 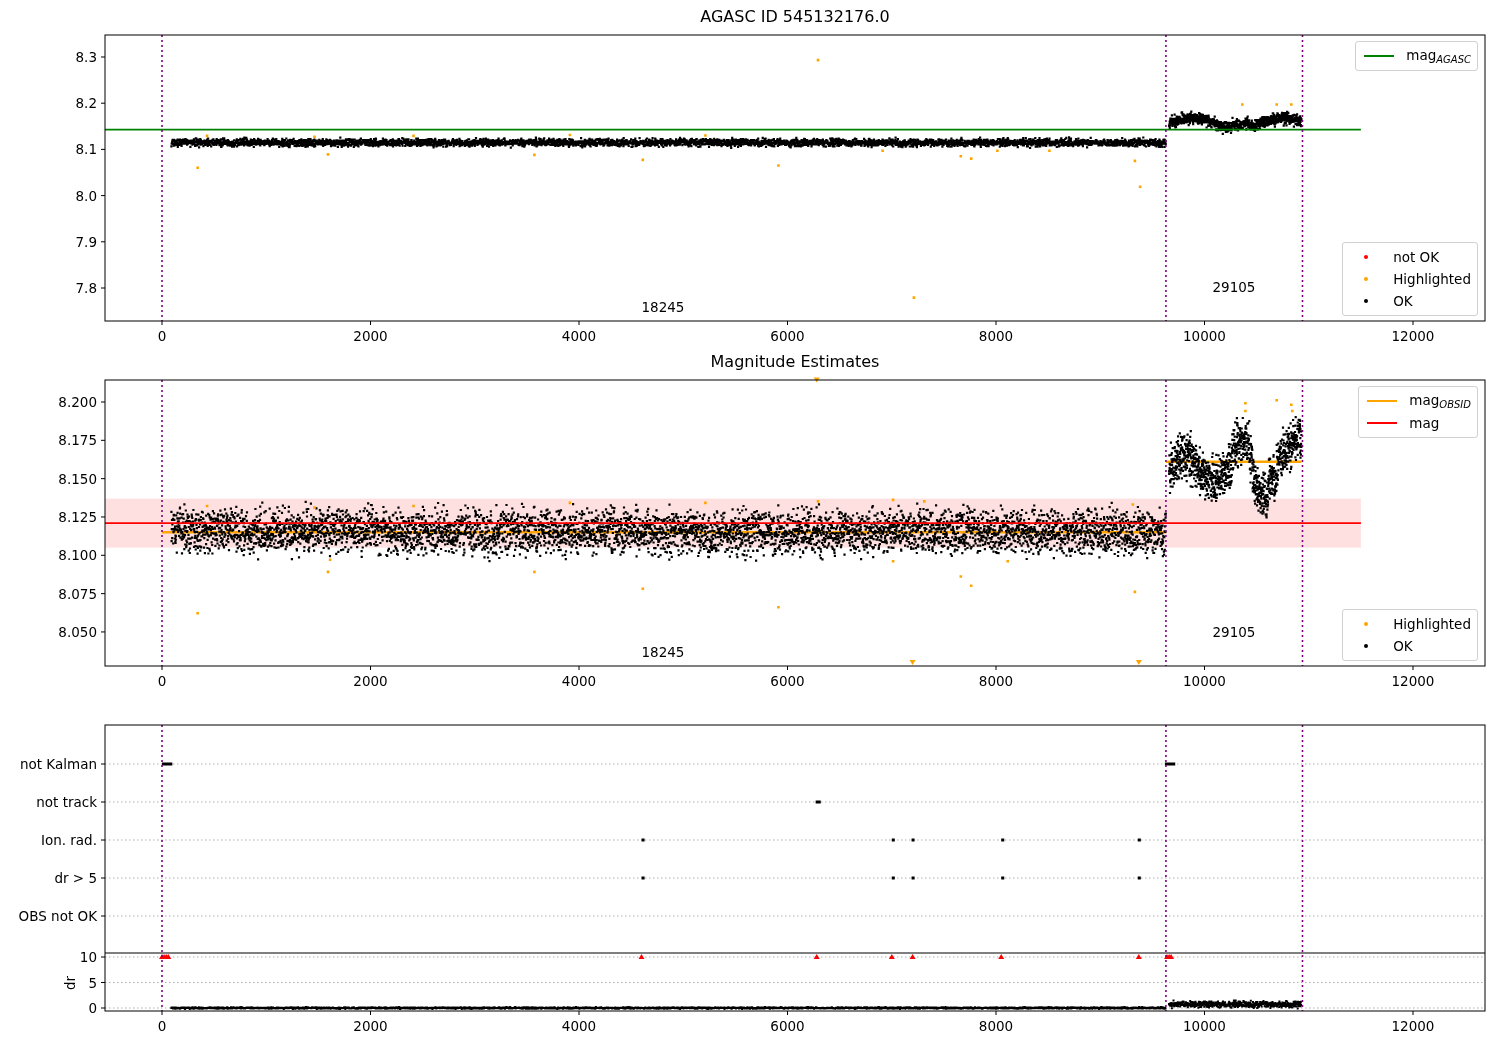 What do you see at coordinates (88, 957) in the screenshot?
I see `tick-label: 10` at bounding box center [88, 957].